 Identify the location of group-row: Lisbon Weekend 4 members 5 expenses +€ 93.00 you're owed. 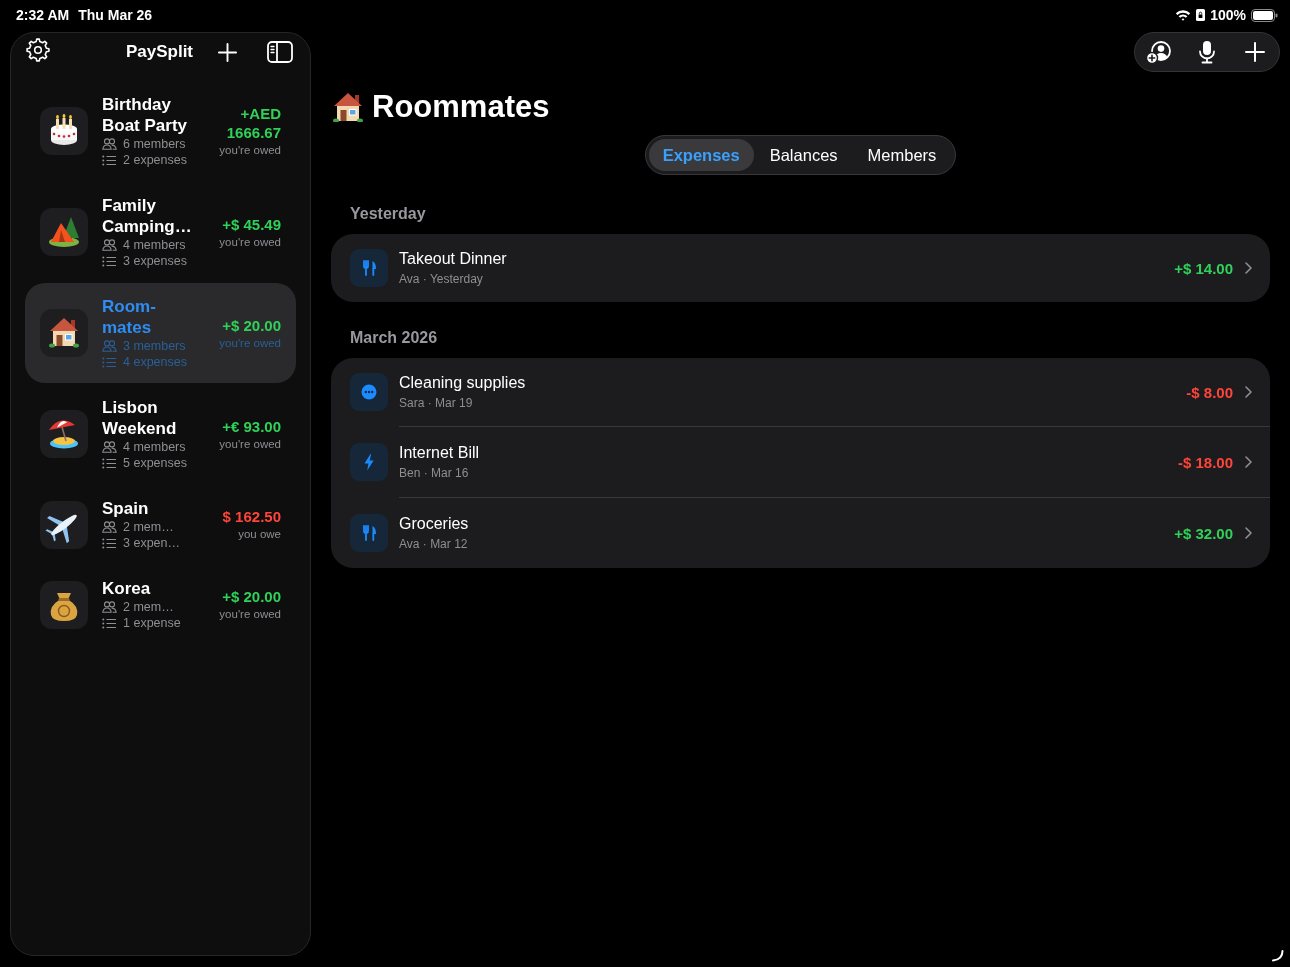
(160, 434).